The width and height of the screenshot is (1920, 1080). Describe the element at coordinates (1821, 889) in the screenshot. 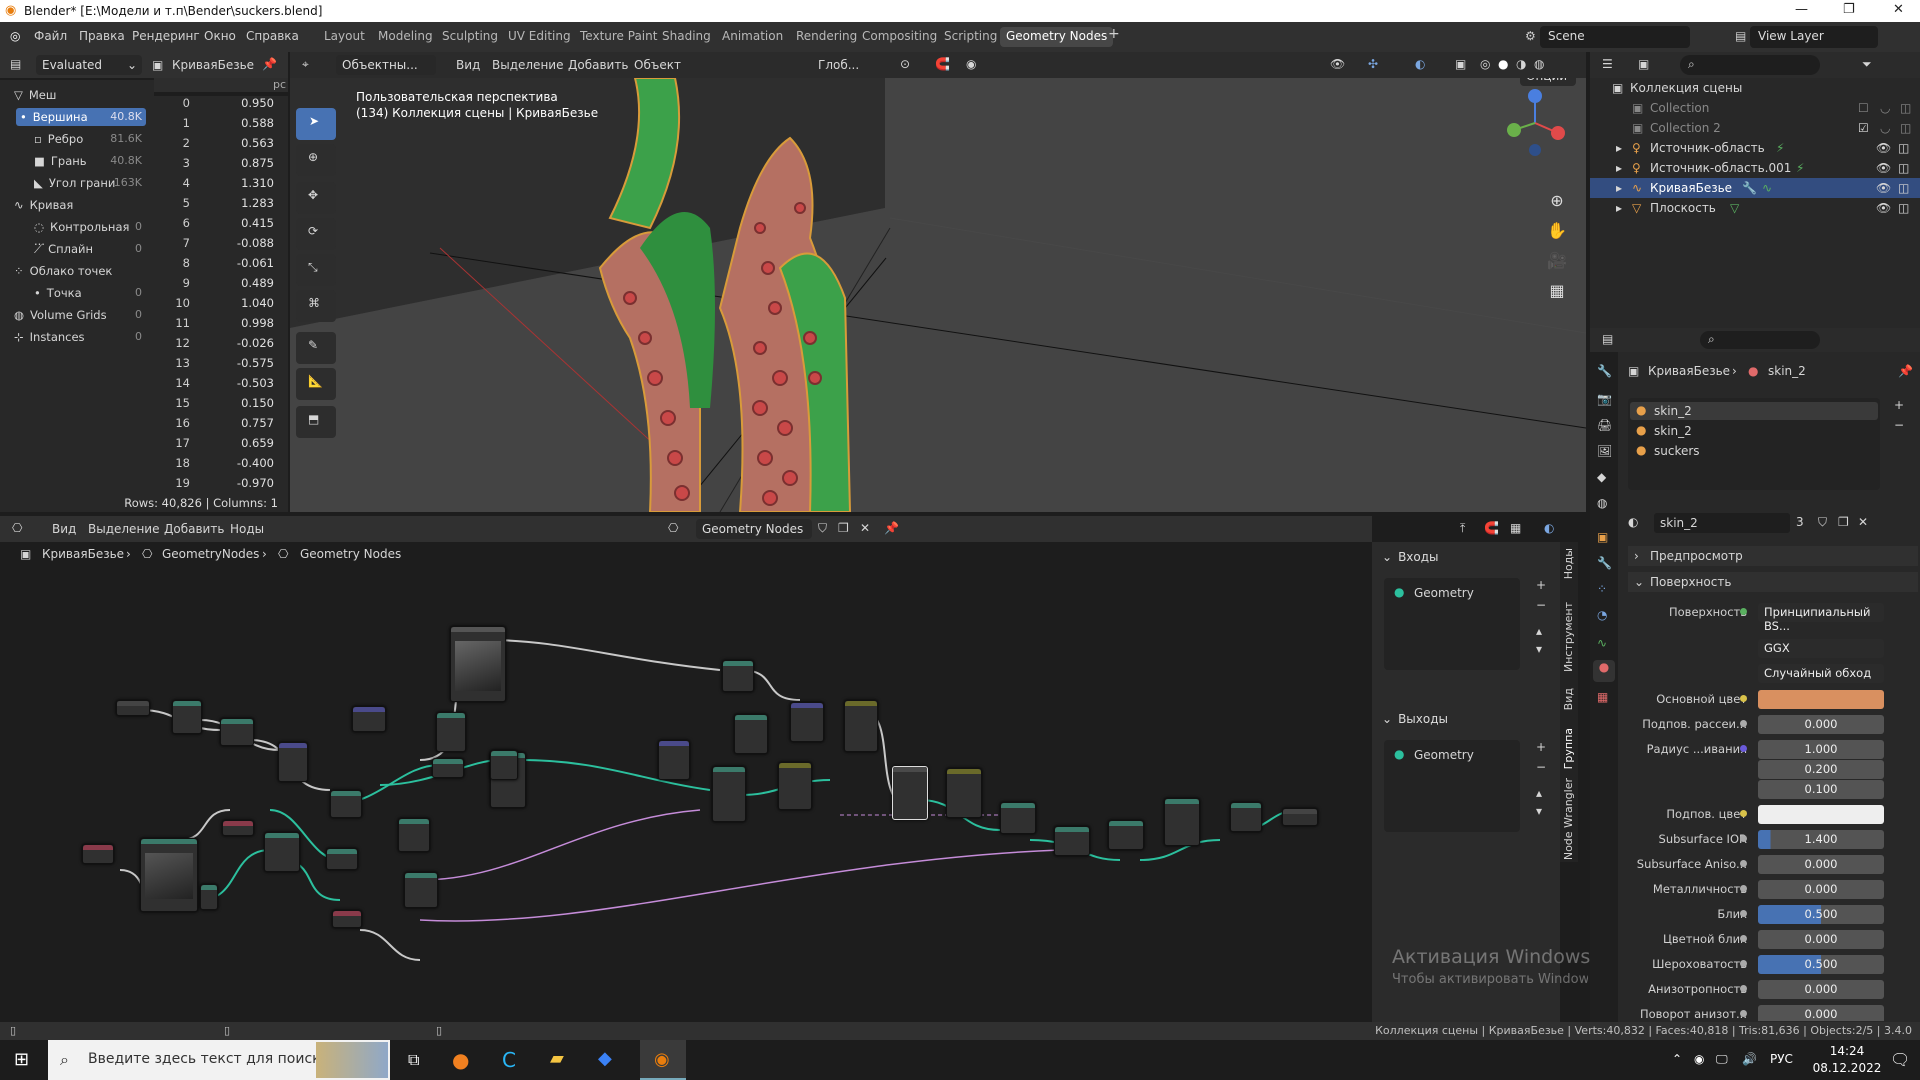

I see `metallic-field: 0.000` at that location.